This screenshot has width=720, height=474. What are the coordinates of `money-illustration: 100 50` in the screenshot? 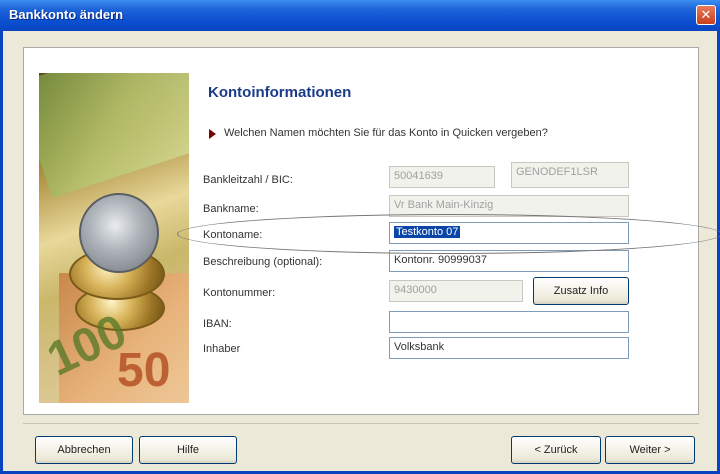 It's located at (114, 238).